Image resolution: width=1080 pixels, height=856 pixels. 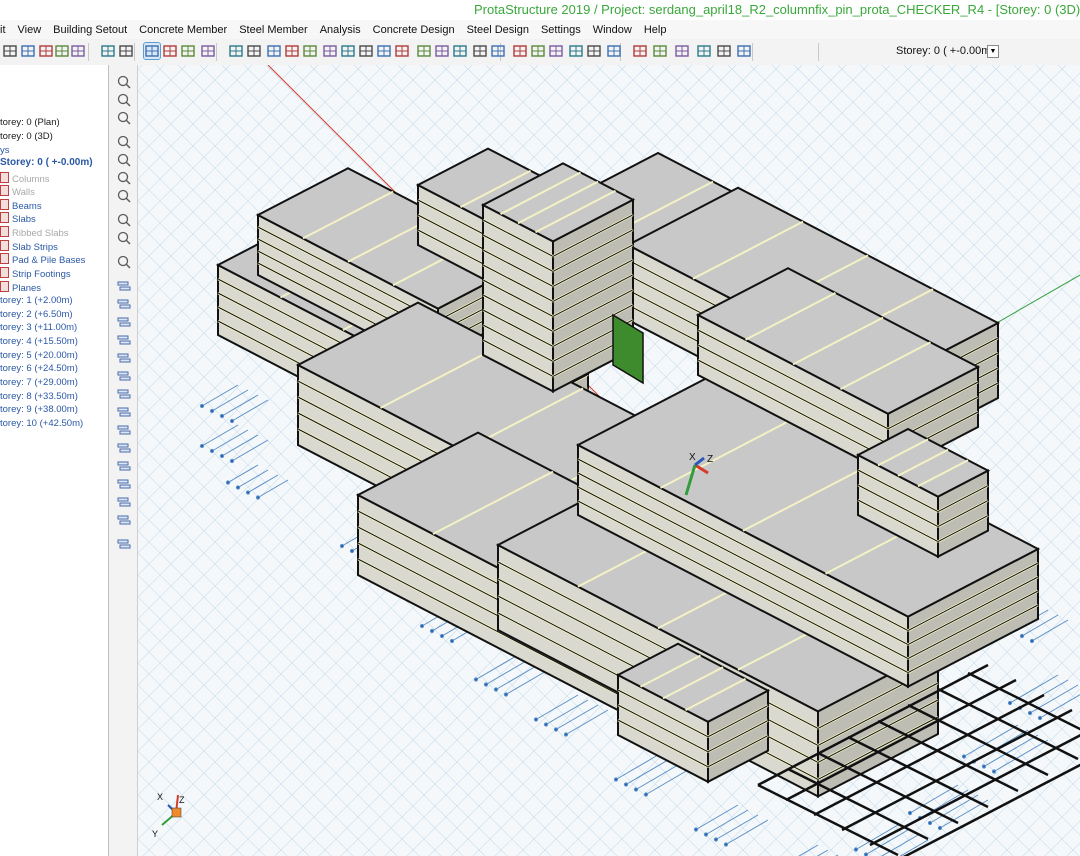 What do you see at coordinates (183, 30) in the screenshot?
I see `menu-item-concrete-member: Concrete Member` at bounding box center [183, 30].